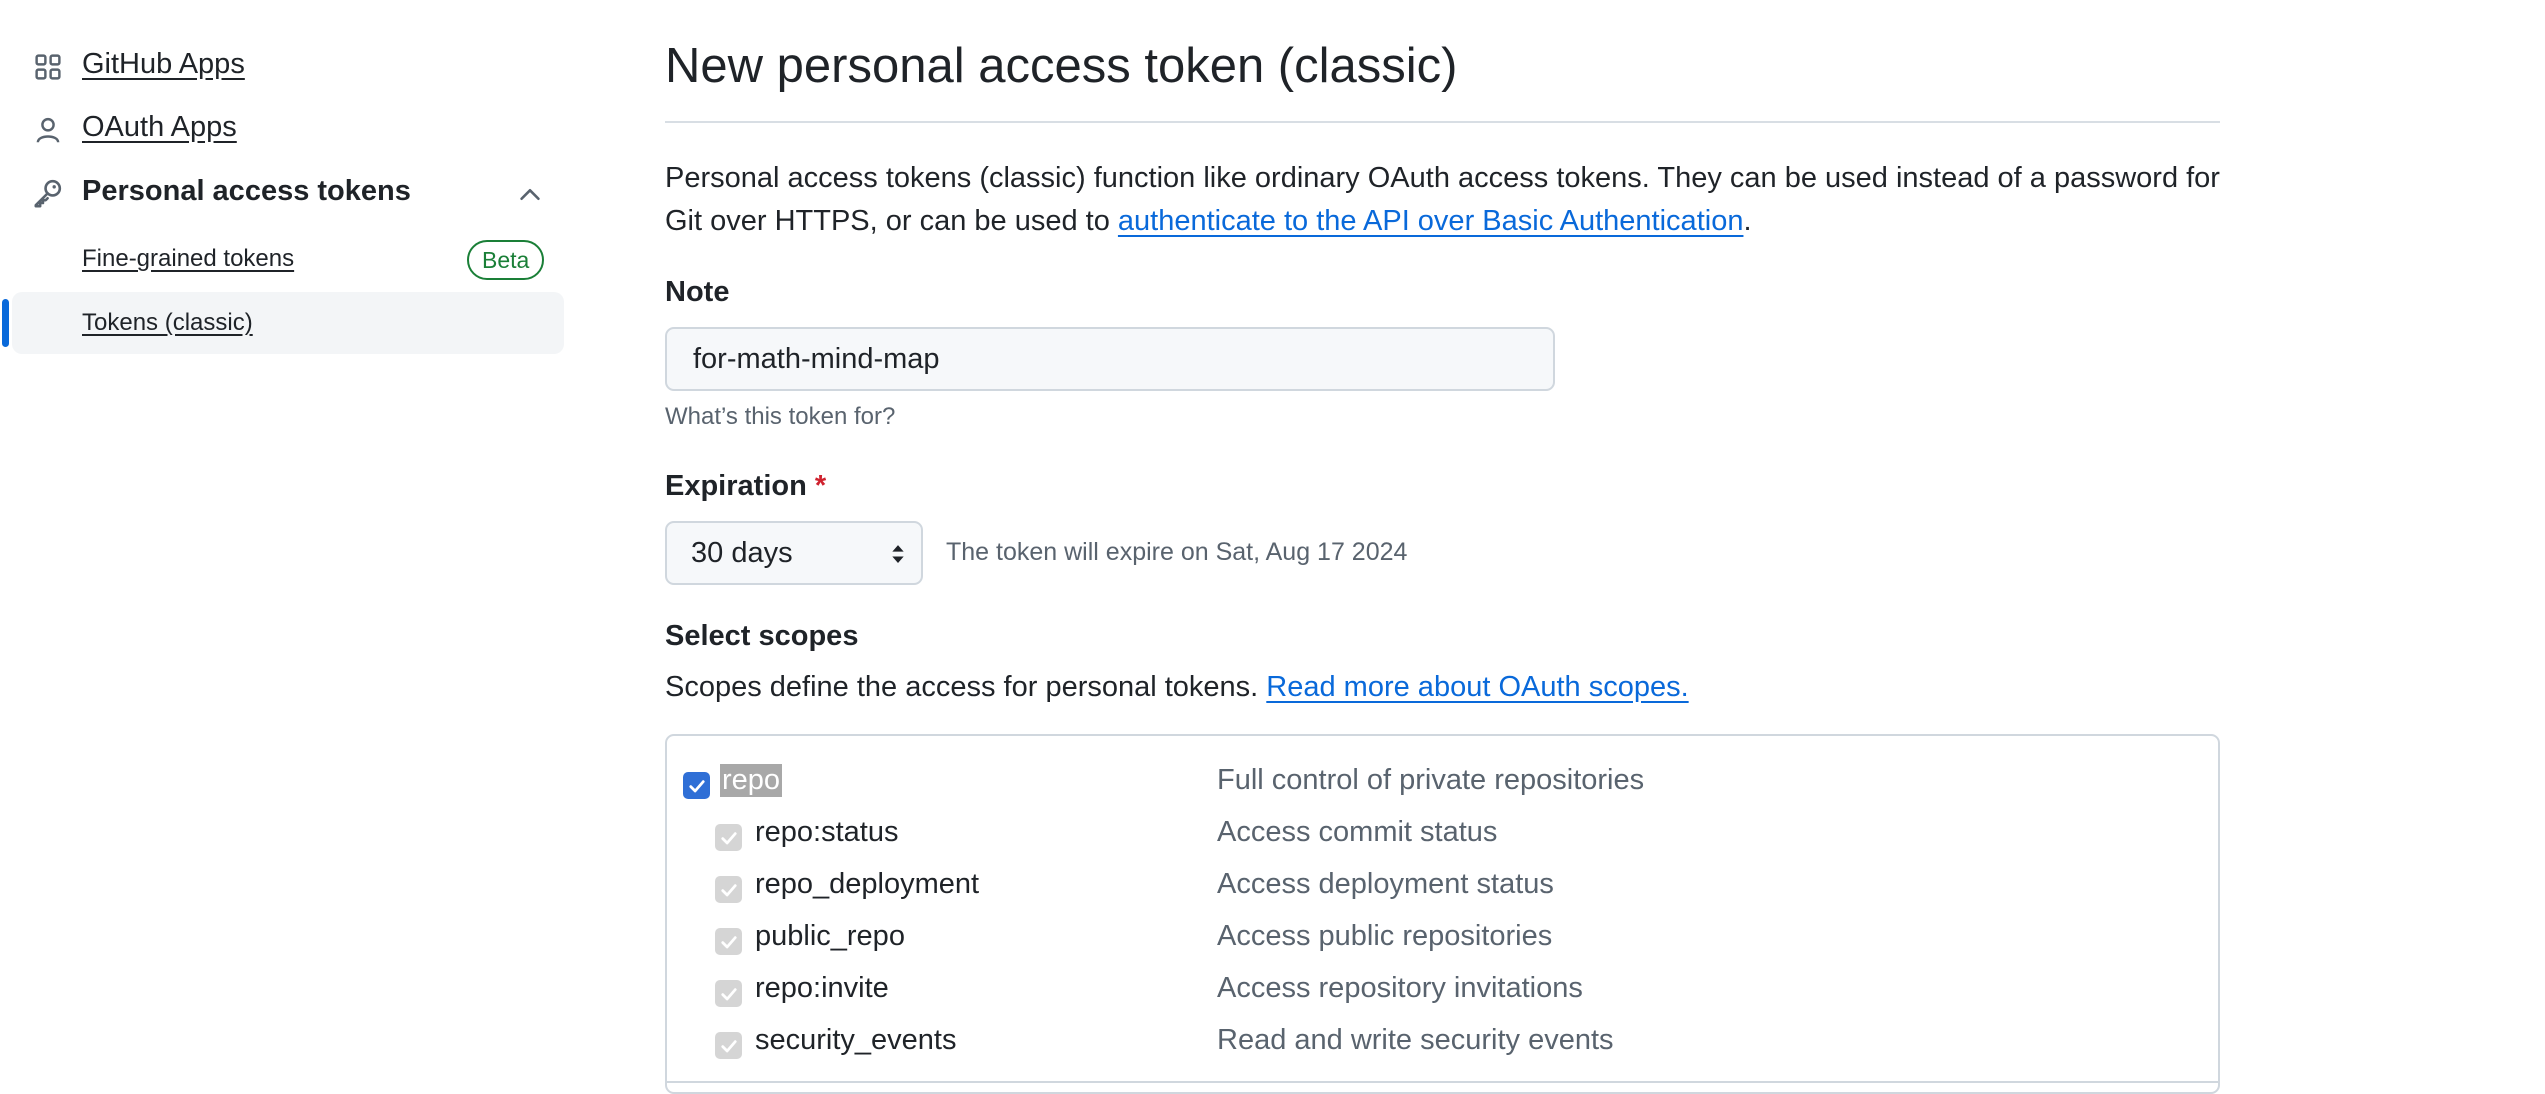 Image resolution: width=2545 pixels, height=1094 pixels. I want to click on note-hint: What’s this token for?, so click(780, 416).